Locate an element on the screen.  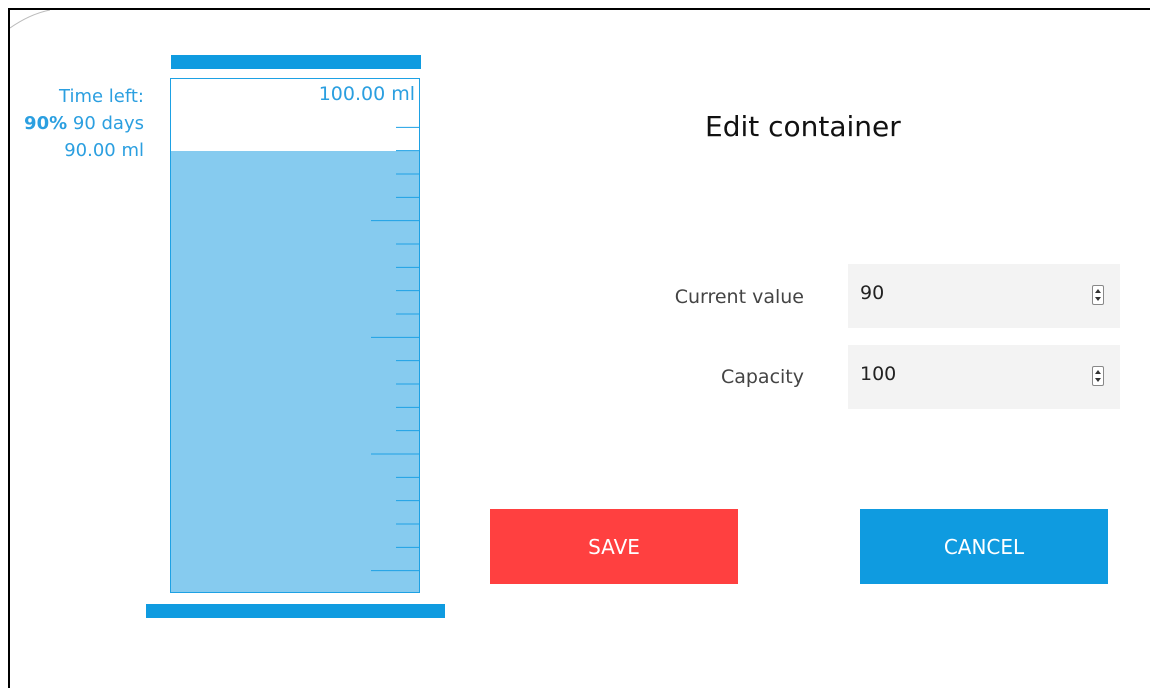
current-value-field is located at coordinates (984, 296).